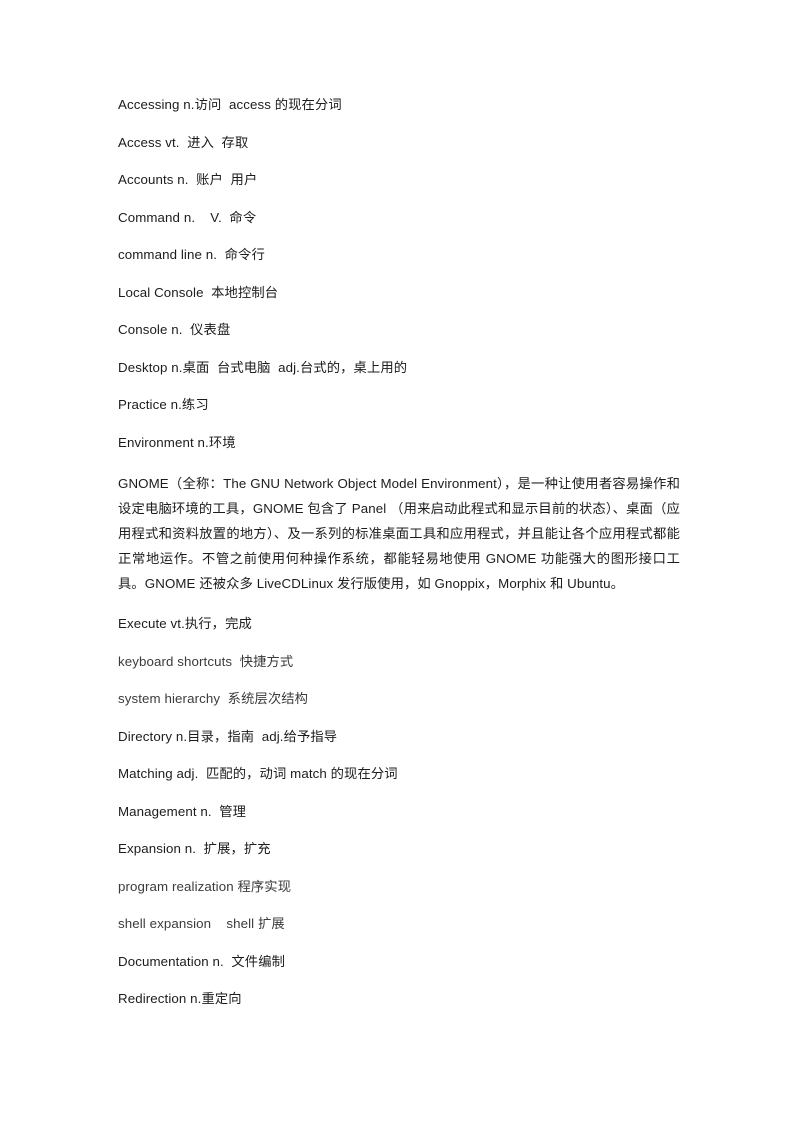 This screenshot has width=793, height=1122. I want to click on glossary-entry-keyboard-shortcuts: keyboard shortcuts 快捷方式, so click(206, 661).